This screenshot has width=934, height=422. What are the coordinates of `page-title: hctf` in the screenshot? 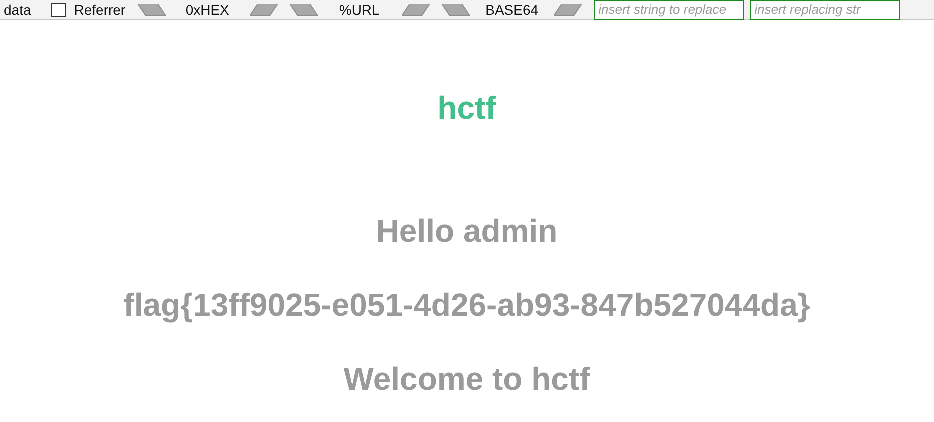 It's located at (467, 108).